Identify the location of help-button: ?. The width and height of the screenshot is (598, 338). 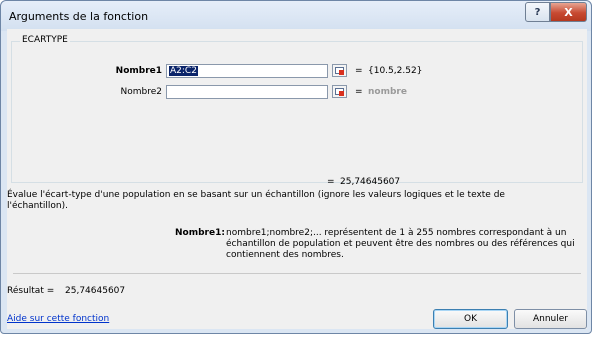
(537, 12).